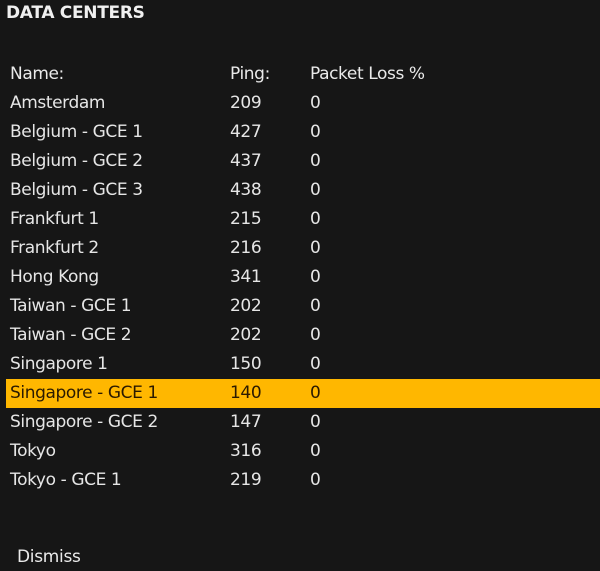  Describe the element at coordinates (59, 364) in the screenshot. I see `row-name: Singapore 1` at that location.